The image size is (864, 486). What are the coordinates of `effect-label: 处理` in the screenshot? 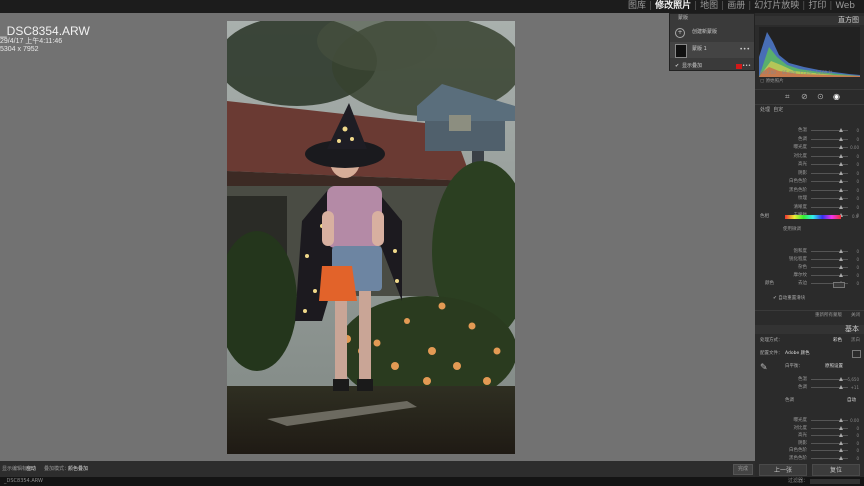 It's located at (765, 110).